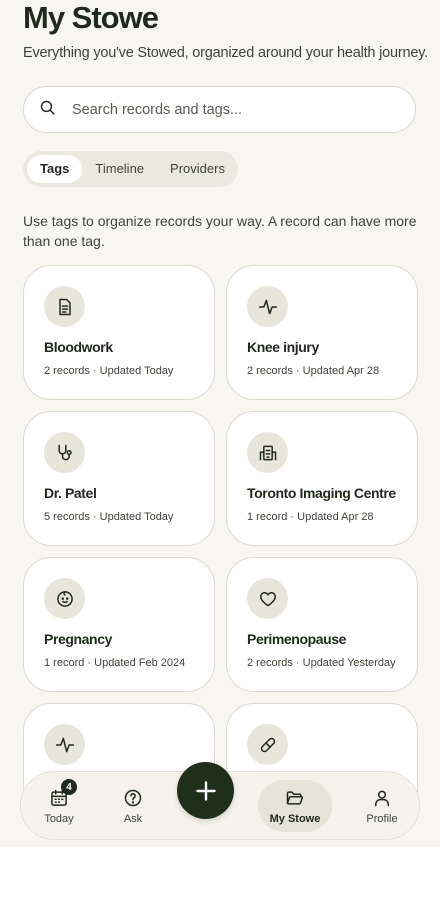 Image resolution: width=440 pixels, height=900 pixels. What do you see at coordinates (109, 371) in the screenshot?
I see `tag-meta: 2 records · Updated Today` at bounding box center [109, 371].